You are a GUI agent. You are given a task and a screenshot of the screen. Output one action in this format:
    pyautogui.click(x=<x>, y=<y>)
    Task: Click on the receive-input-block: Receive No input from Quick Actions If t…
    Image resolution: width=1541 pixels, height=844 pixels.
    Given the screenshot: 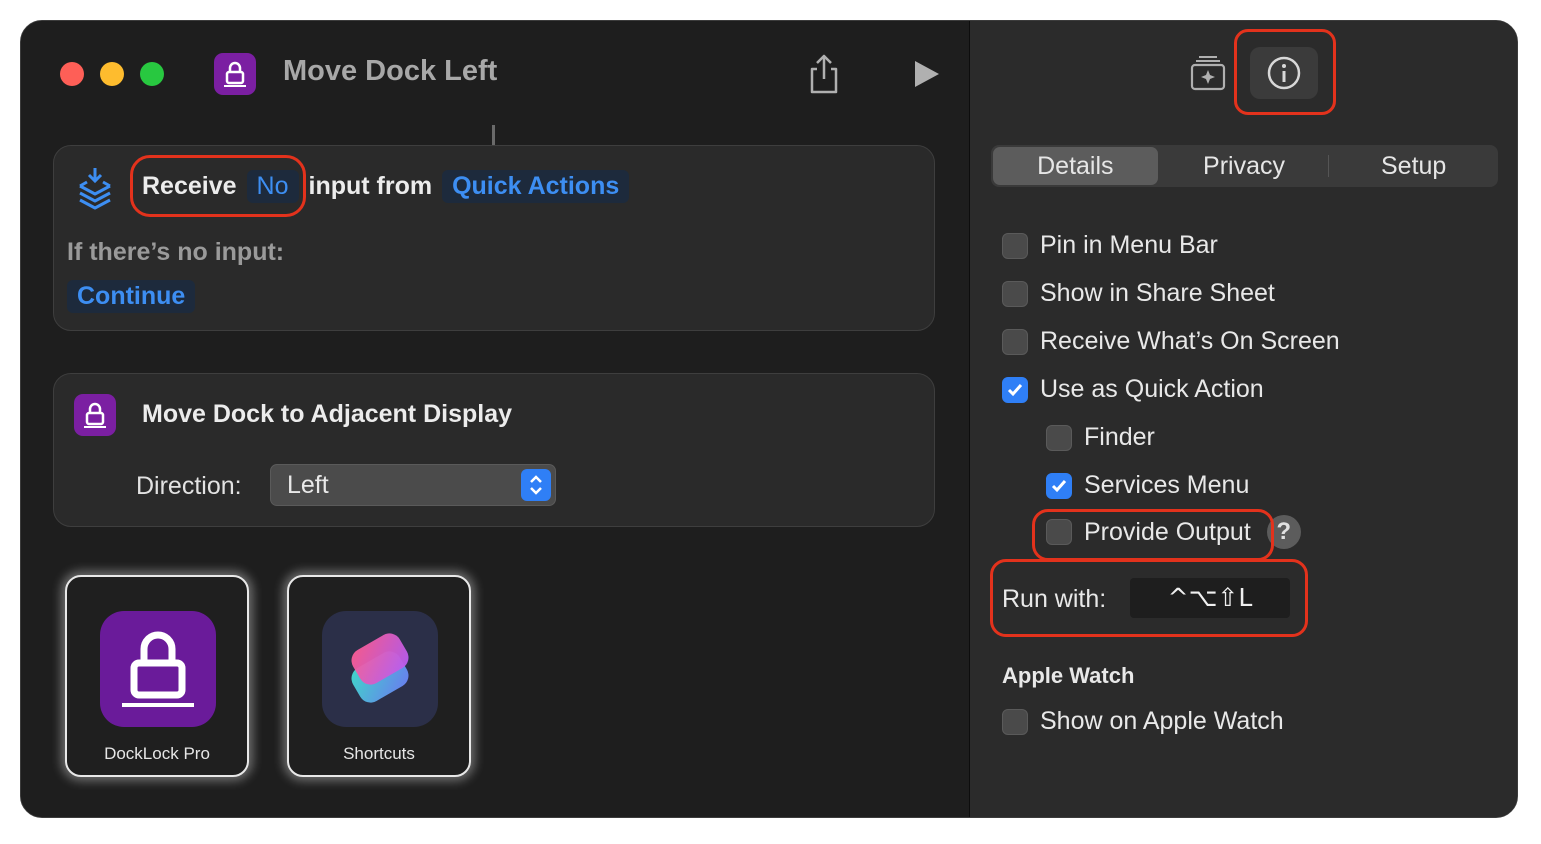 What is the action you would take?
    pyautogui.click(x=494, y=238)
    